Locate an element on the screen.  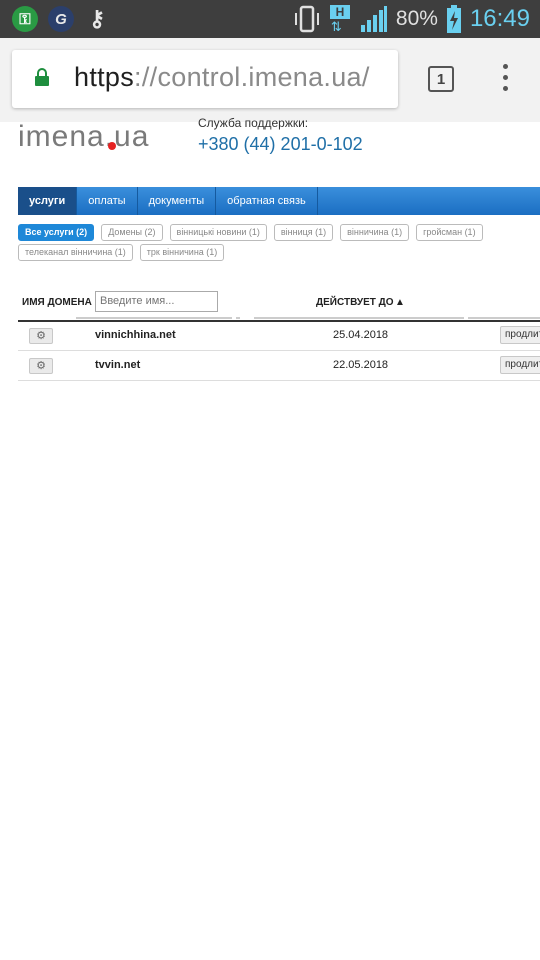
lock-icon is located at coordinates (42, 77).